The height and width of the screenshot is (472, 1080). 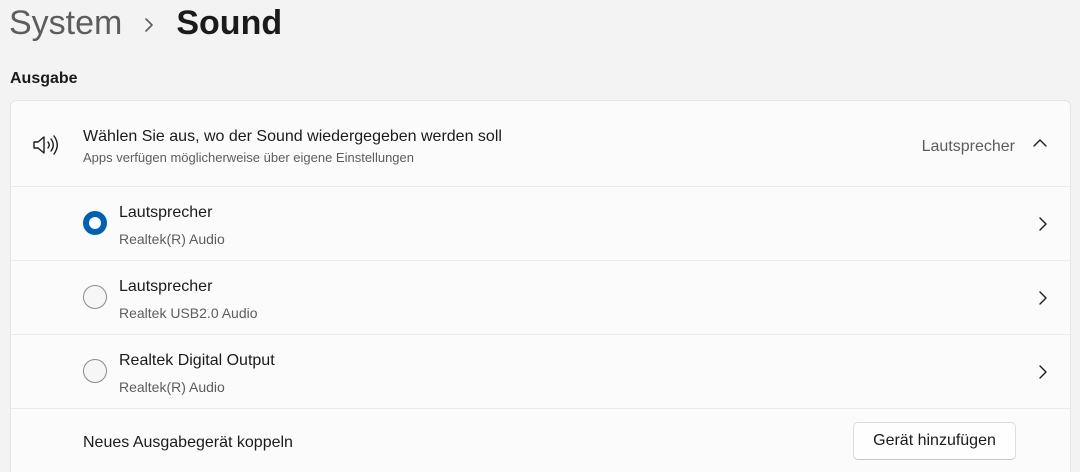 What do you see at coordinates (1040, 143) in the screenshot?
I see `chevron-up-icon` at bounding box center [1040, 143].